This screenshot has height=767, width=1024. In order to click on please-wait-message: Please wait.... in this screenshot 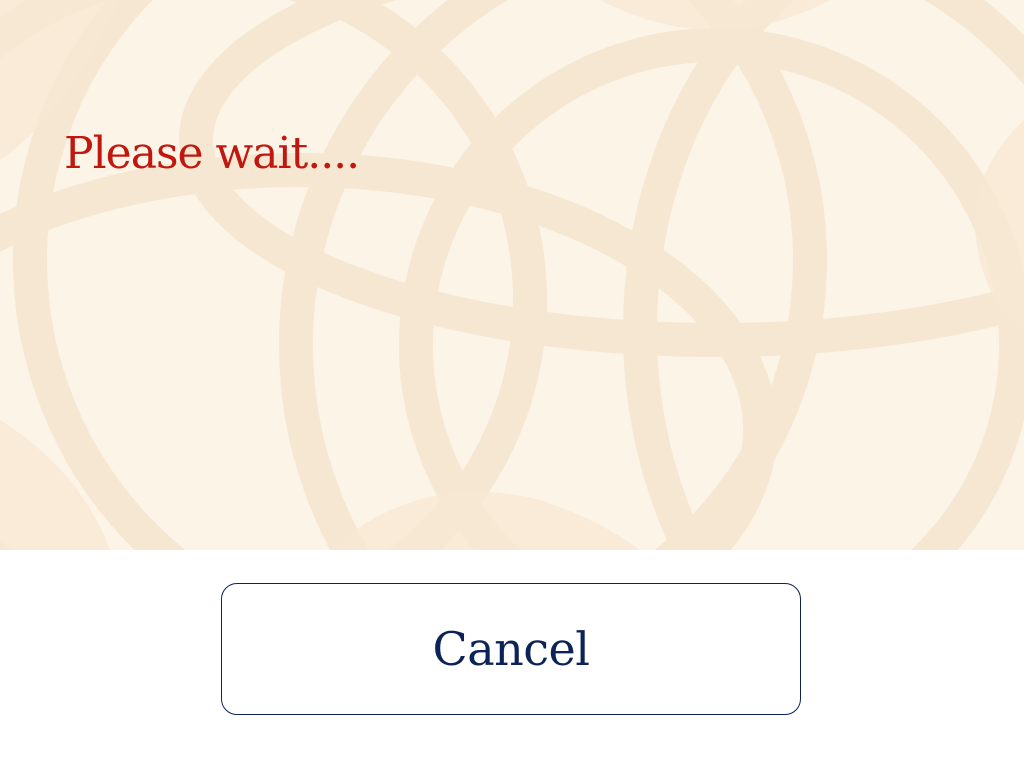, I will do `click(212, 153)`.